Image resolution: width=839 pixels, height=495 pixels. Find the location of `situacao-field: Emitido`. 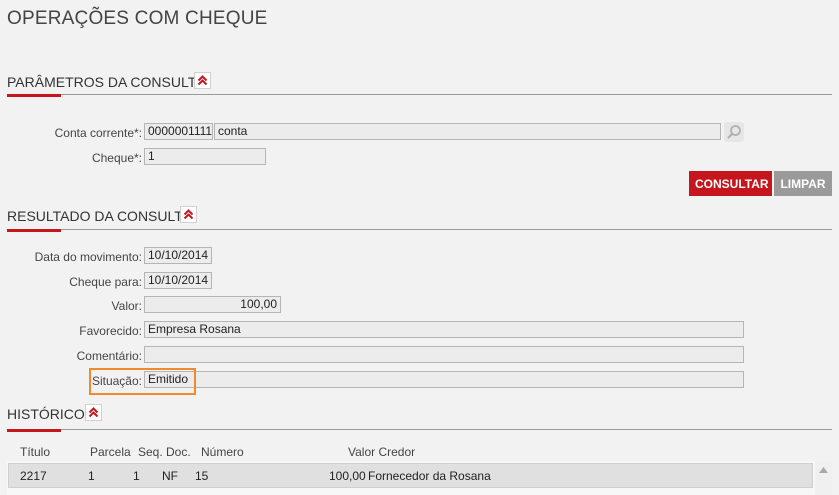

situacao-field: Emitido is located at coordinates (444, 379).